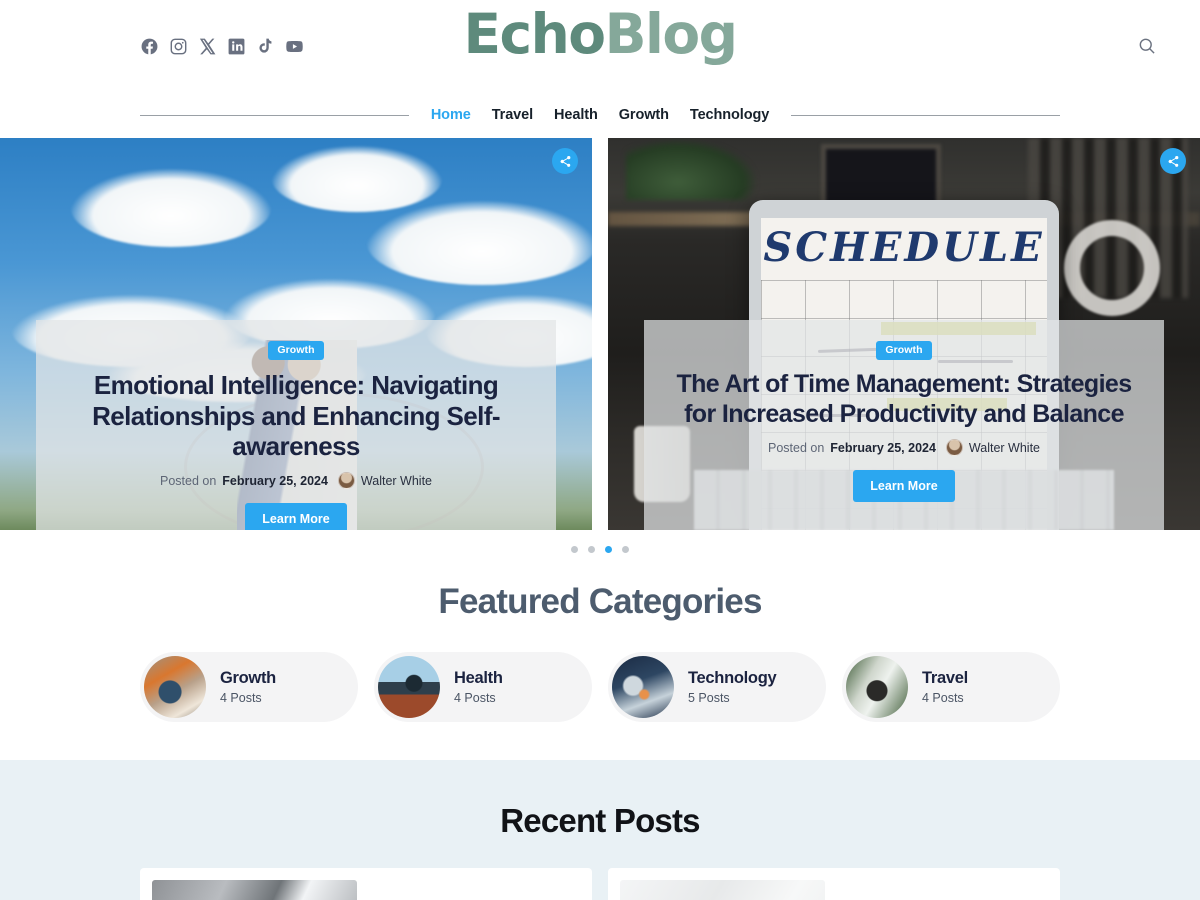  Describe the element at coordinates (926, 115) in the screenshot. I see `nav-rule-right` at that location.